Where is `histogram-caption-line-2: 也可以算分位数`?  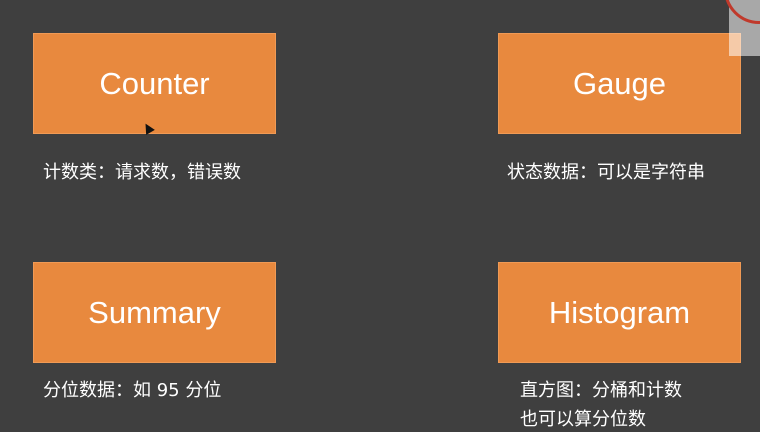 histogram-caption-line-2: 也可以算分位数 is located at coordinates (583, 419).